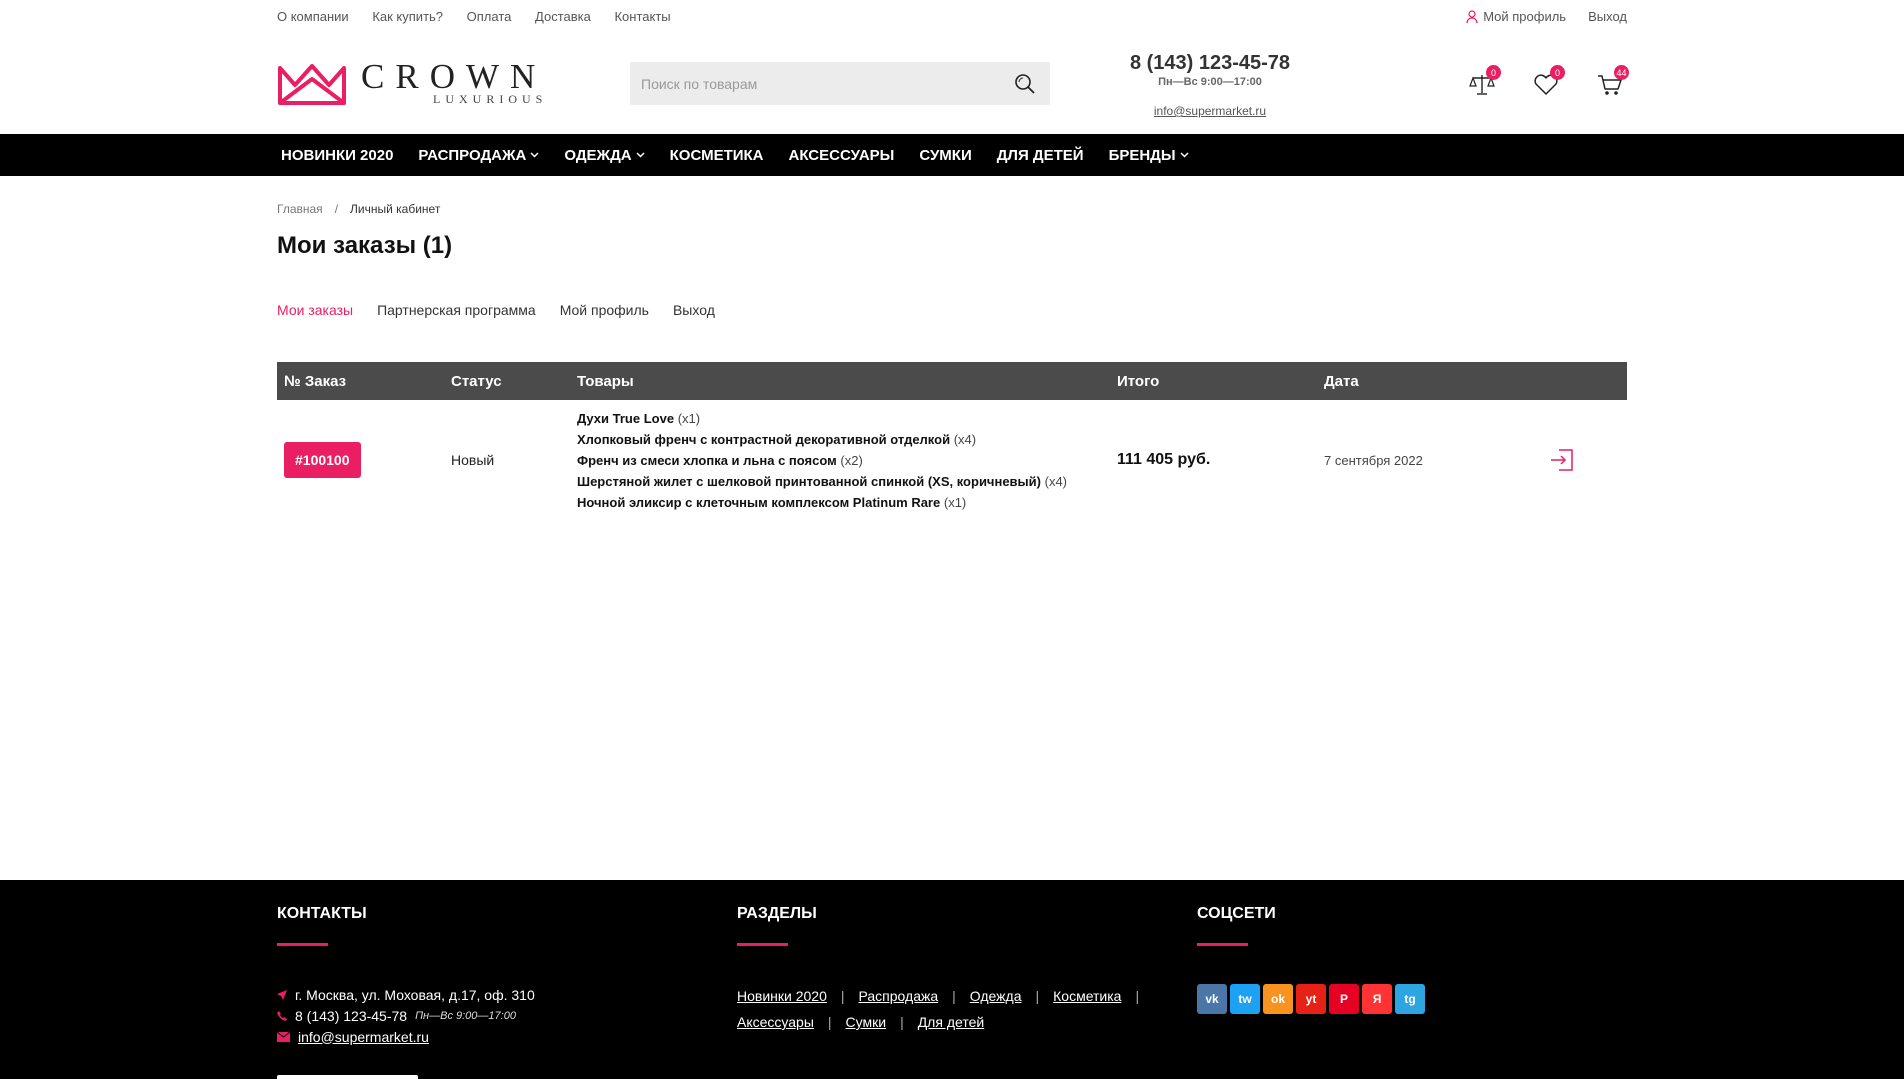 The image size is (1904, 1079). Describe the element at coordinates (1138, 381) in the screenshot. I see `col-total: Итого` at that location.